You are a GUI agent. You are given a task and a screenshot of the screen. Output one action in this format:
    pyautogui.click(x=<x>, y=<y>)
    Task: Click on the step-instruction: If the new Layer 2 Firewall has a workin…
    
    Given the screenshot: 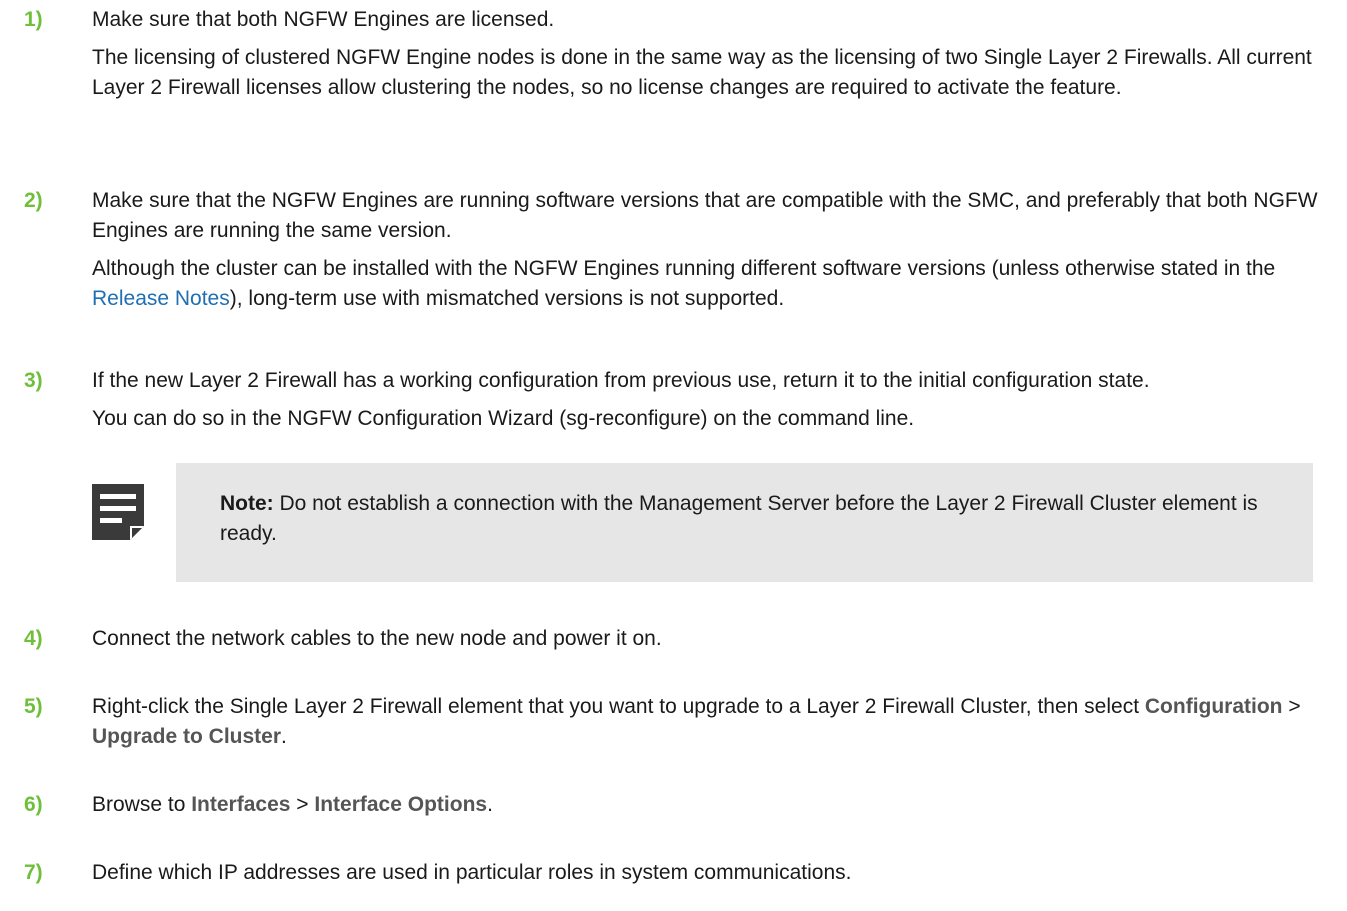 What is the action you would take?
    pyautogui.click(x=621, y=380)
    